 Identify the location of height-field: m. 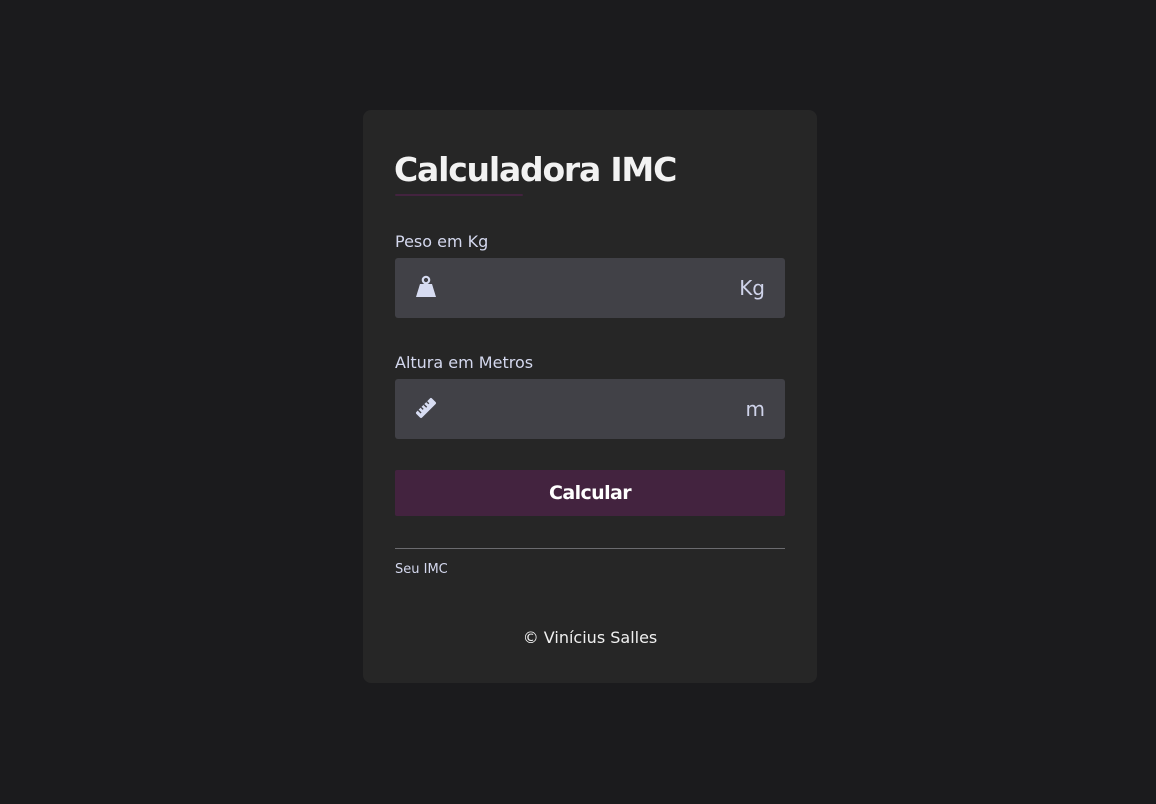
(590, 409).